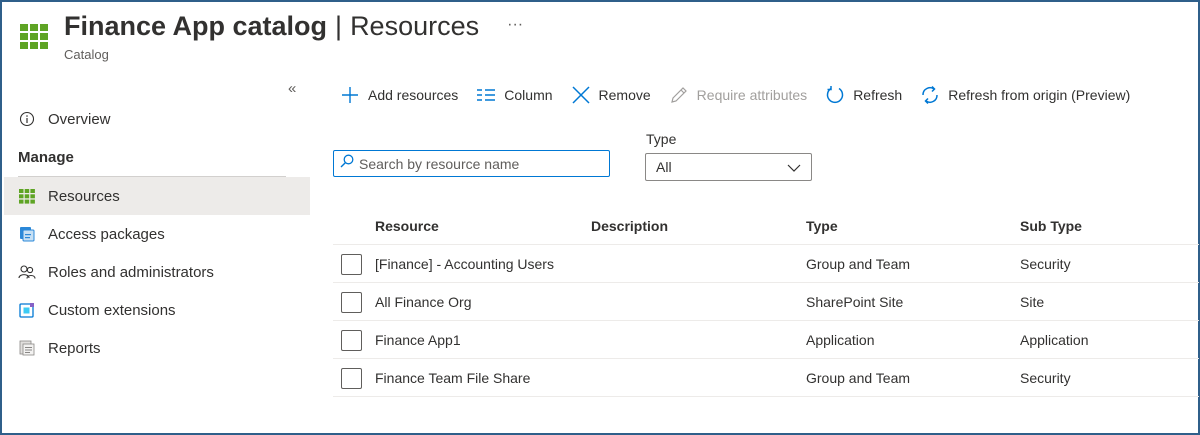 The image size is (1200, 435). Describe the element at coordinates (528, 95) in the screenshot. I see `column-label: Column` at that location.